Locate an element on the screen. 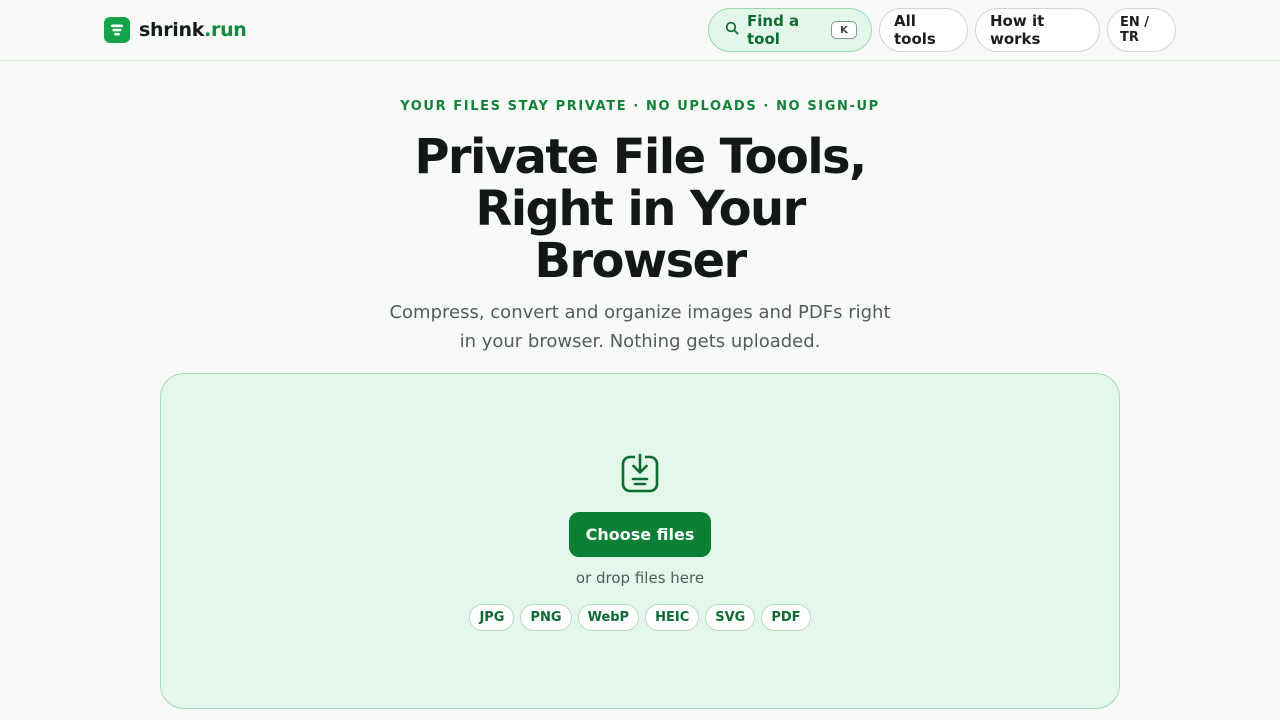 The height and width of the screenshot is (720, 1280). brand-logo-link: shrink.run is located at coordinates (175, 30).